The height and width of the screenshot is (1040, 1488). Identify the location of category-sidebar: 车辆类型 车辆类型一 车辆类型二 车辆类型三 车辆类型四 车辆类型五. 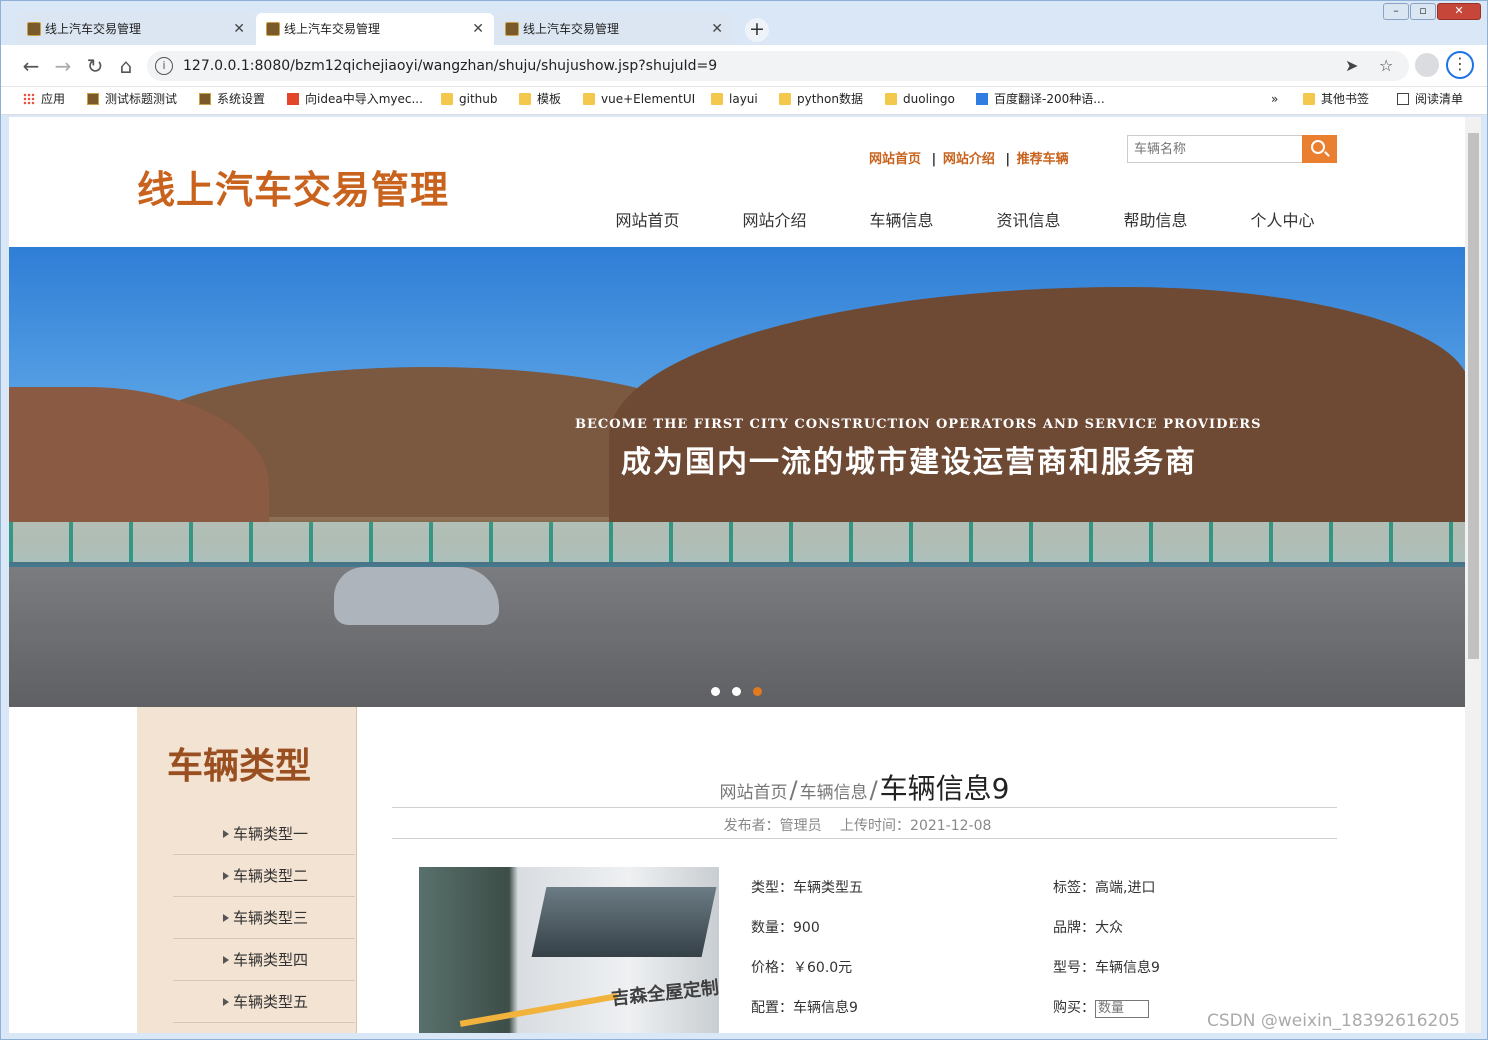
(247, 870).